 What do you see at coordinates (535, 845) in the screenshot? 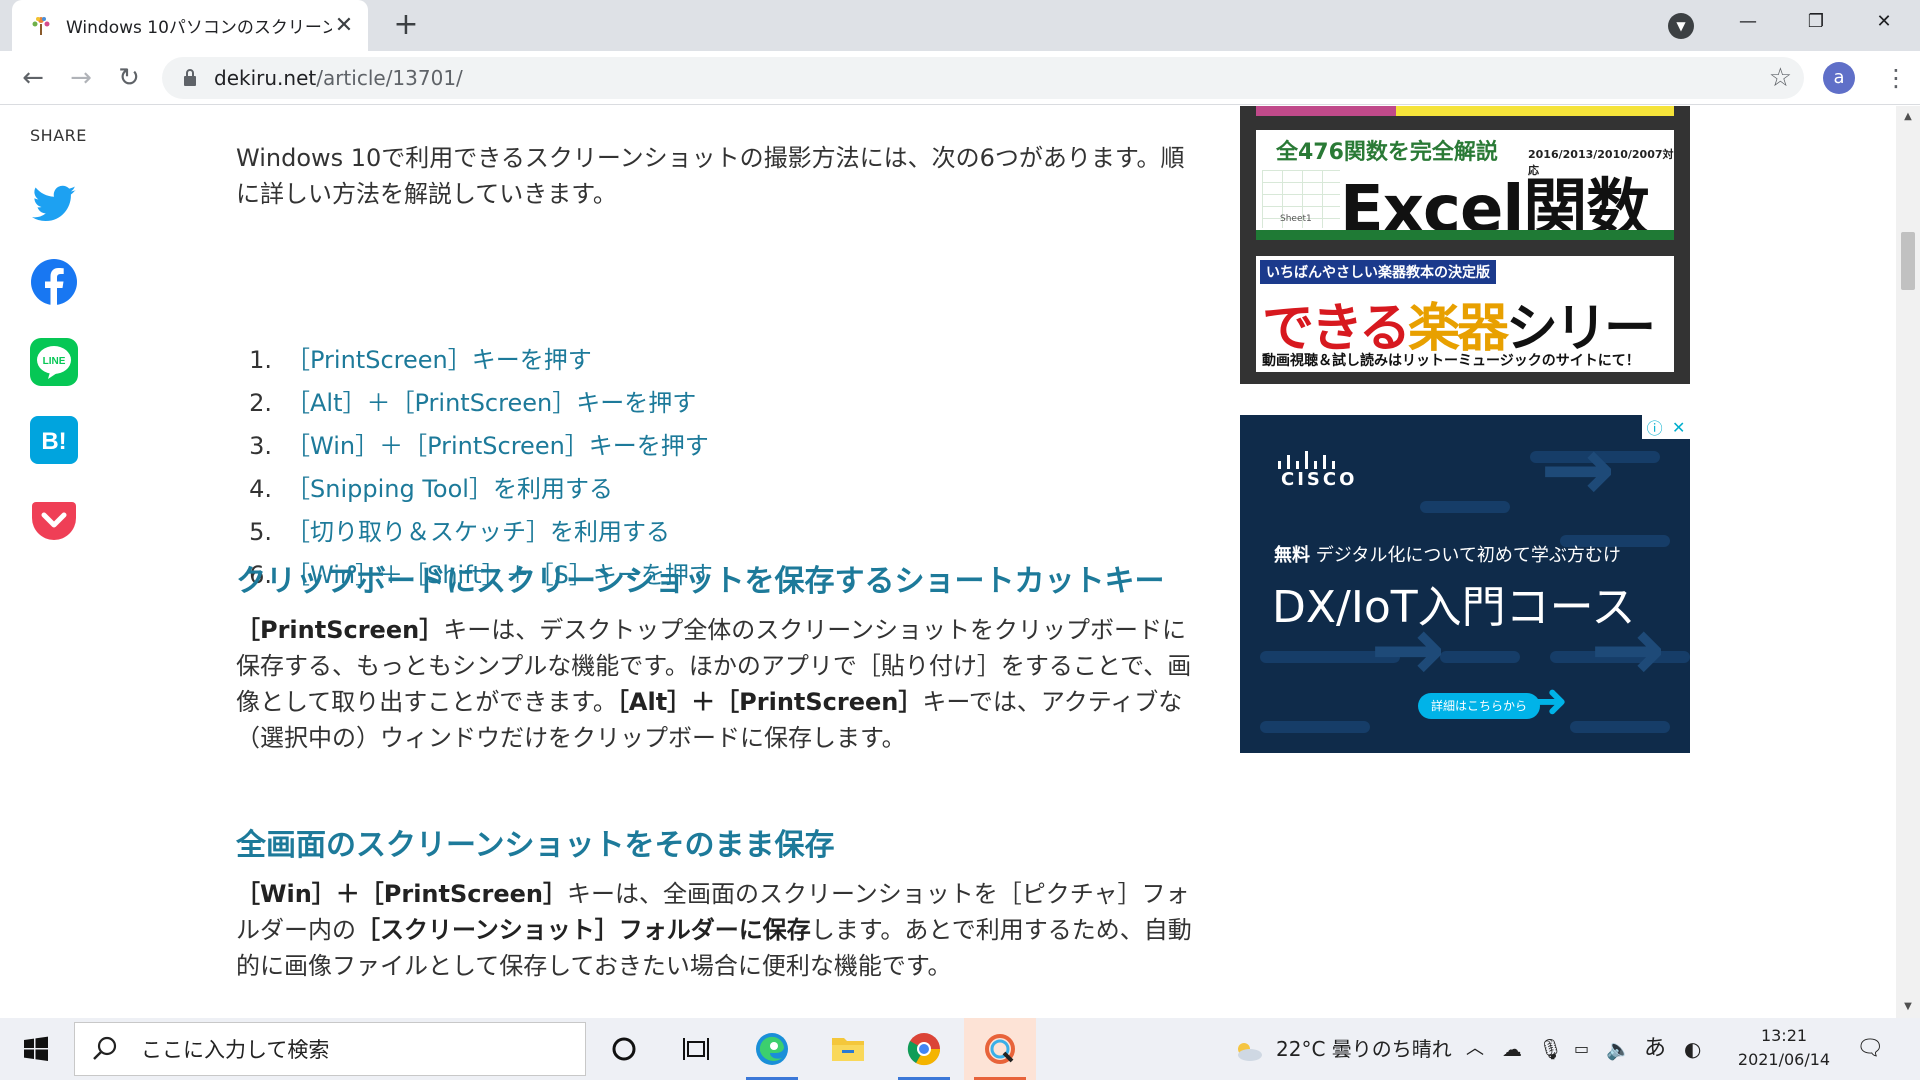
I see `heading-fullscreen: 全画面のスクリーンショットをそのまま保存` at bounding box center [535, 845].